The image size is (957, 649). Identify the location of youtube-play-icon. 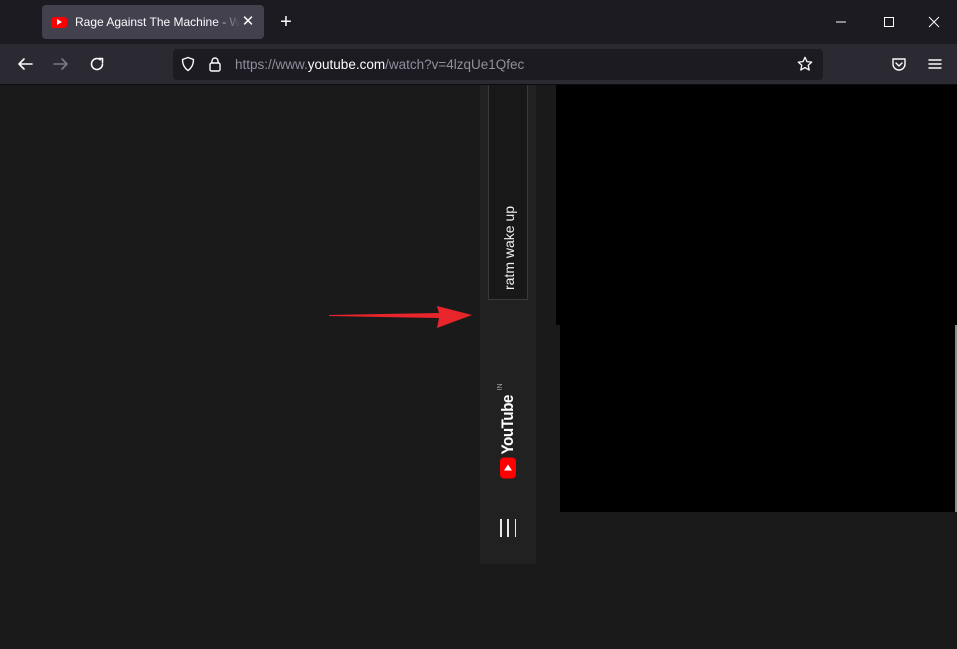
(508, 468).